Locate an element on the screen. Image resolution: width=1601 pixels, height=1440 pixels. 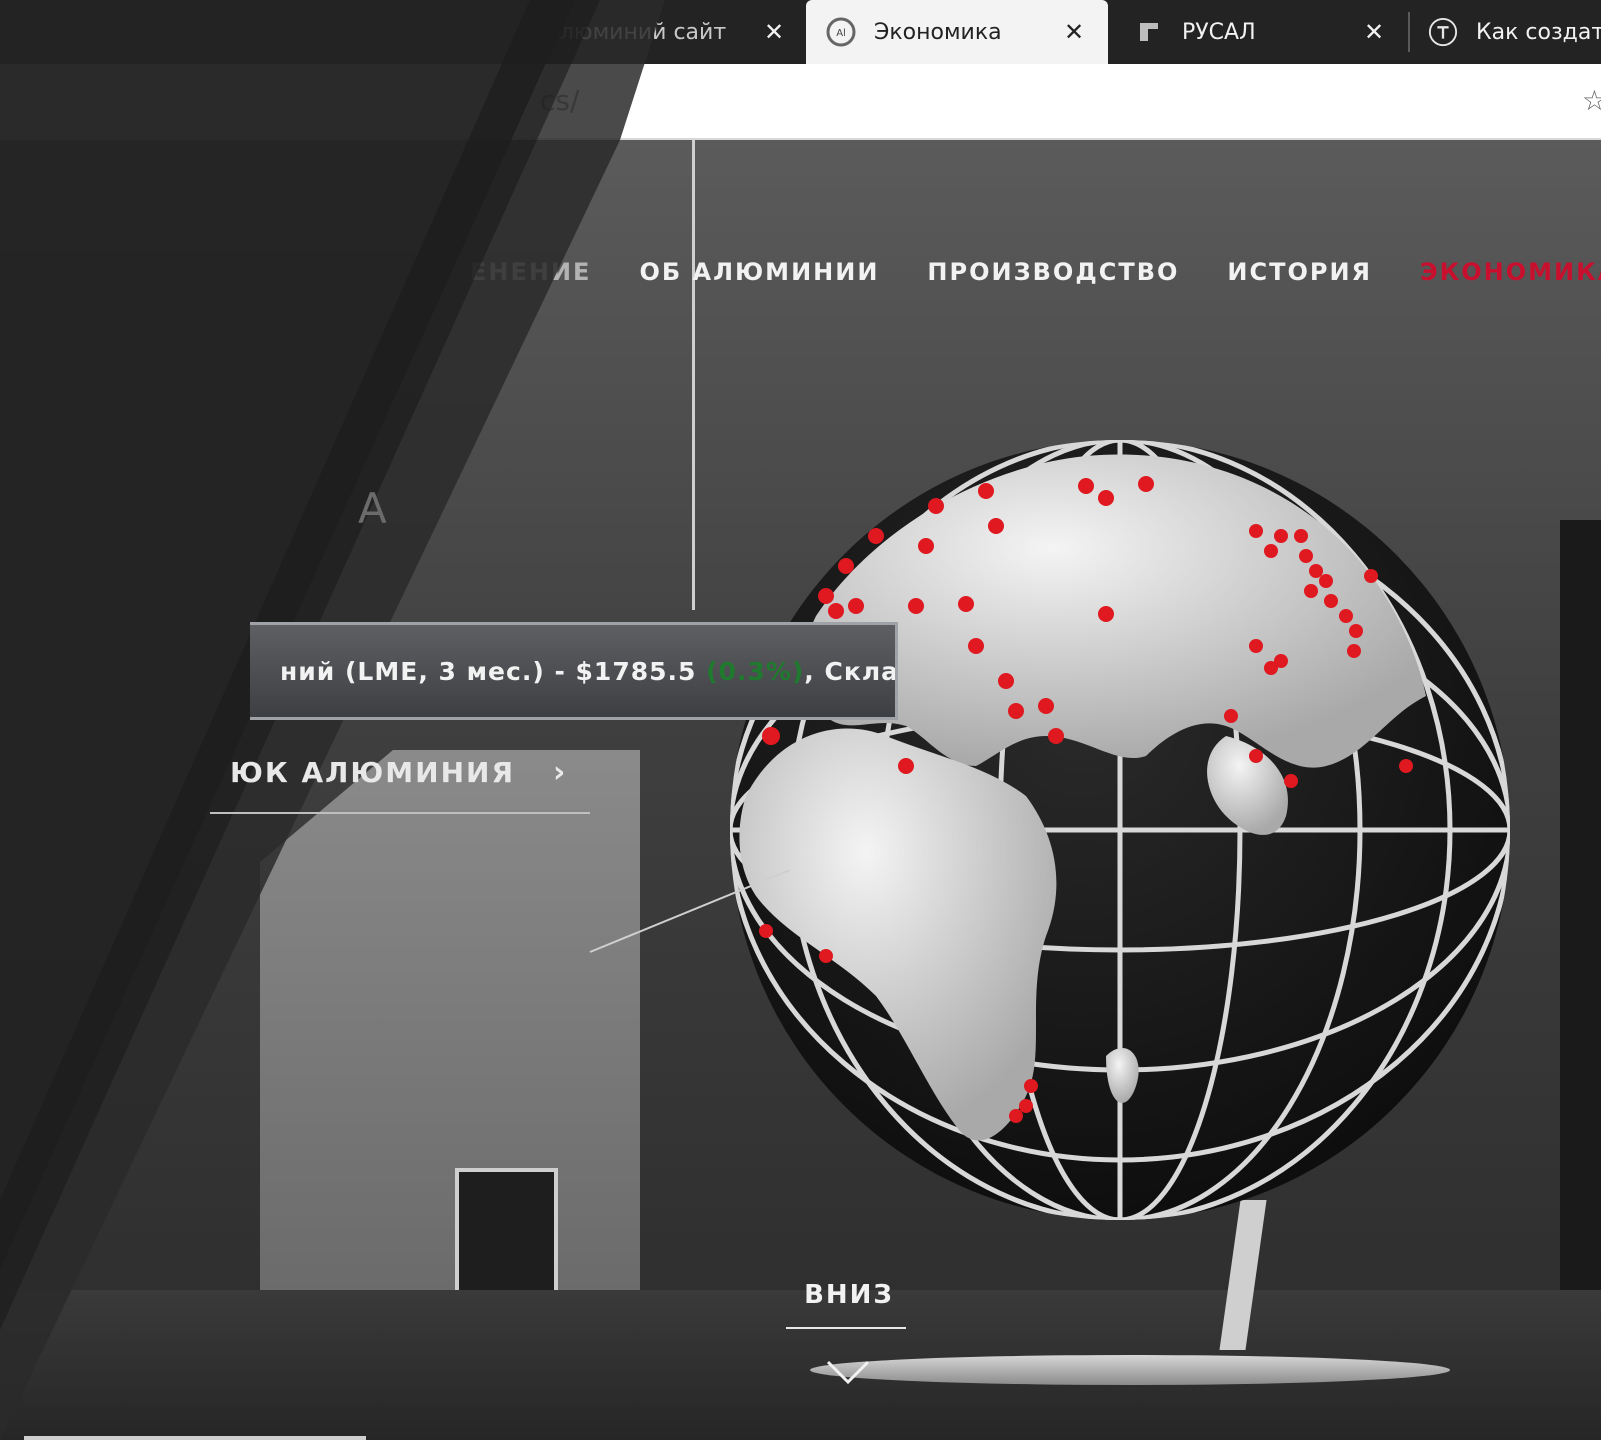
svg-text: Al is located at coordinates (841, 33).